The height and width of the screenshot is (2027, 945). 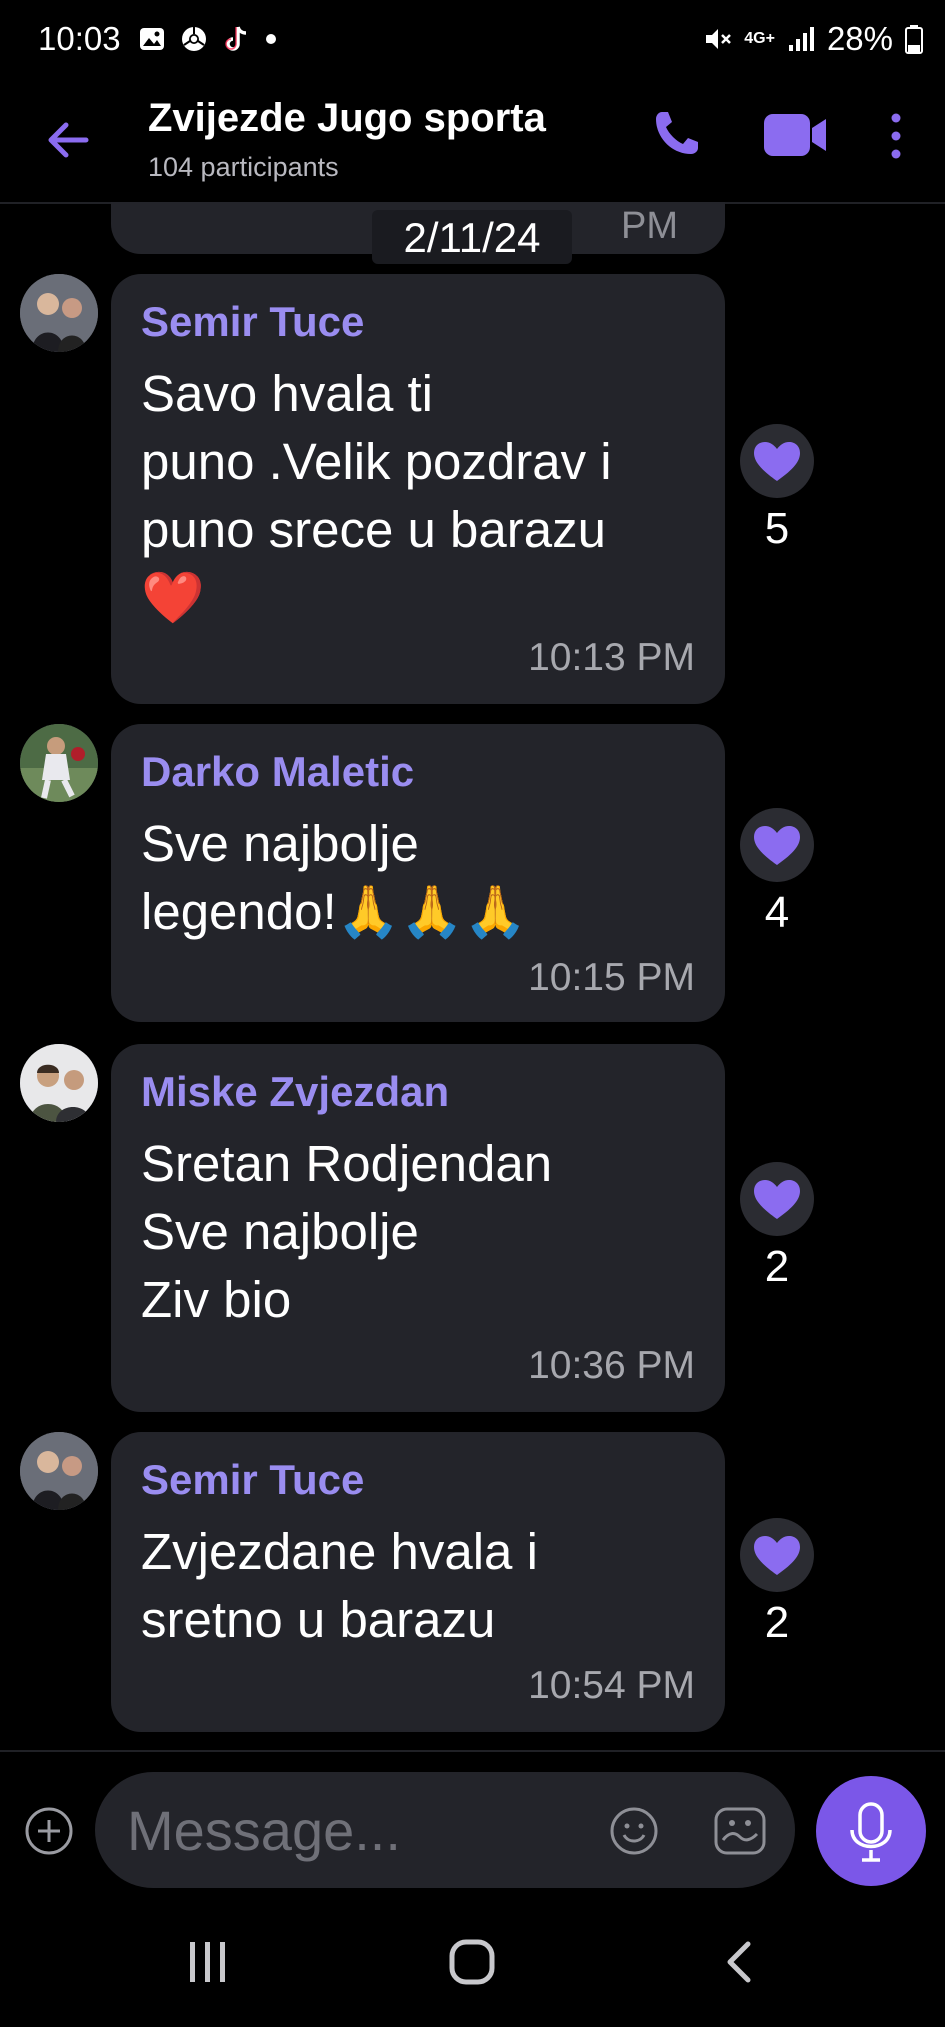 I want to click on system-nav-bar, so click(x=472, y=1963).